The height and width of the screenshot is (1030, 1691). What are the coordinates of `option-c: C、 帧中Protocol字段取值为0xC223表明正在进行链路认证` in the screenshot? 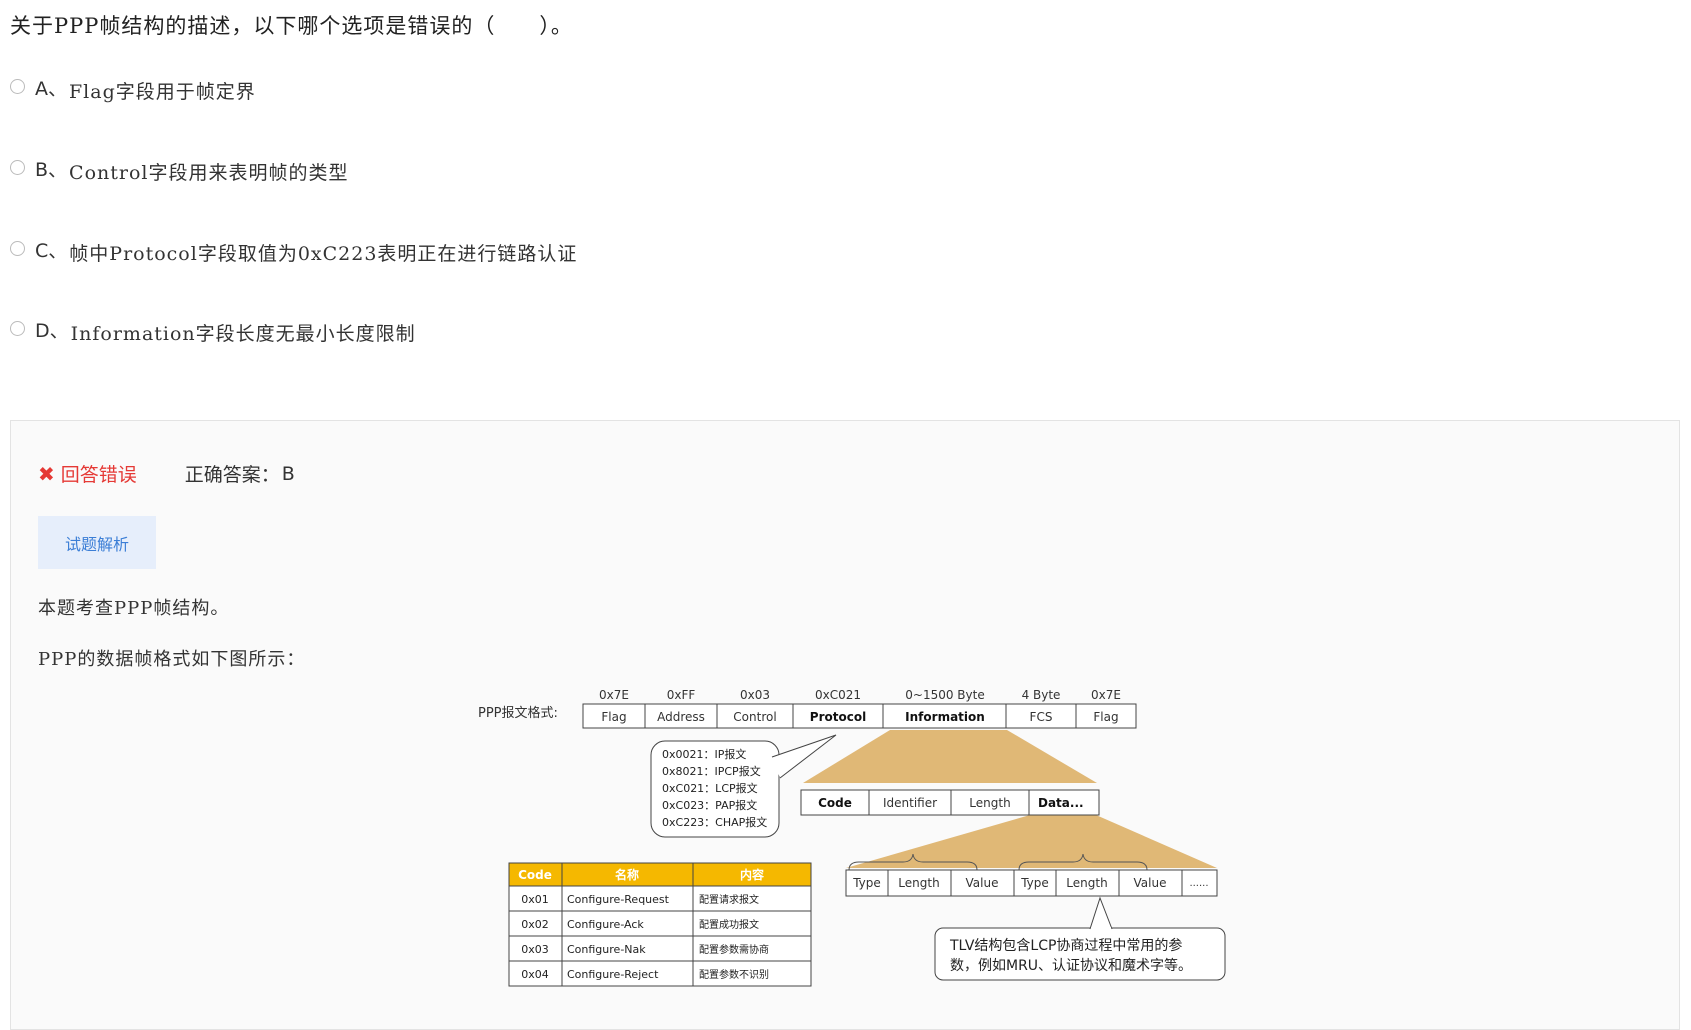 It's located at (293, 252).